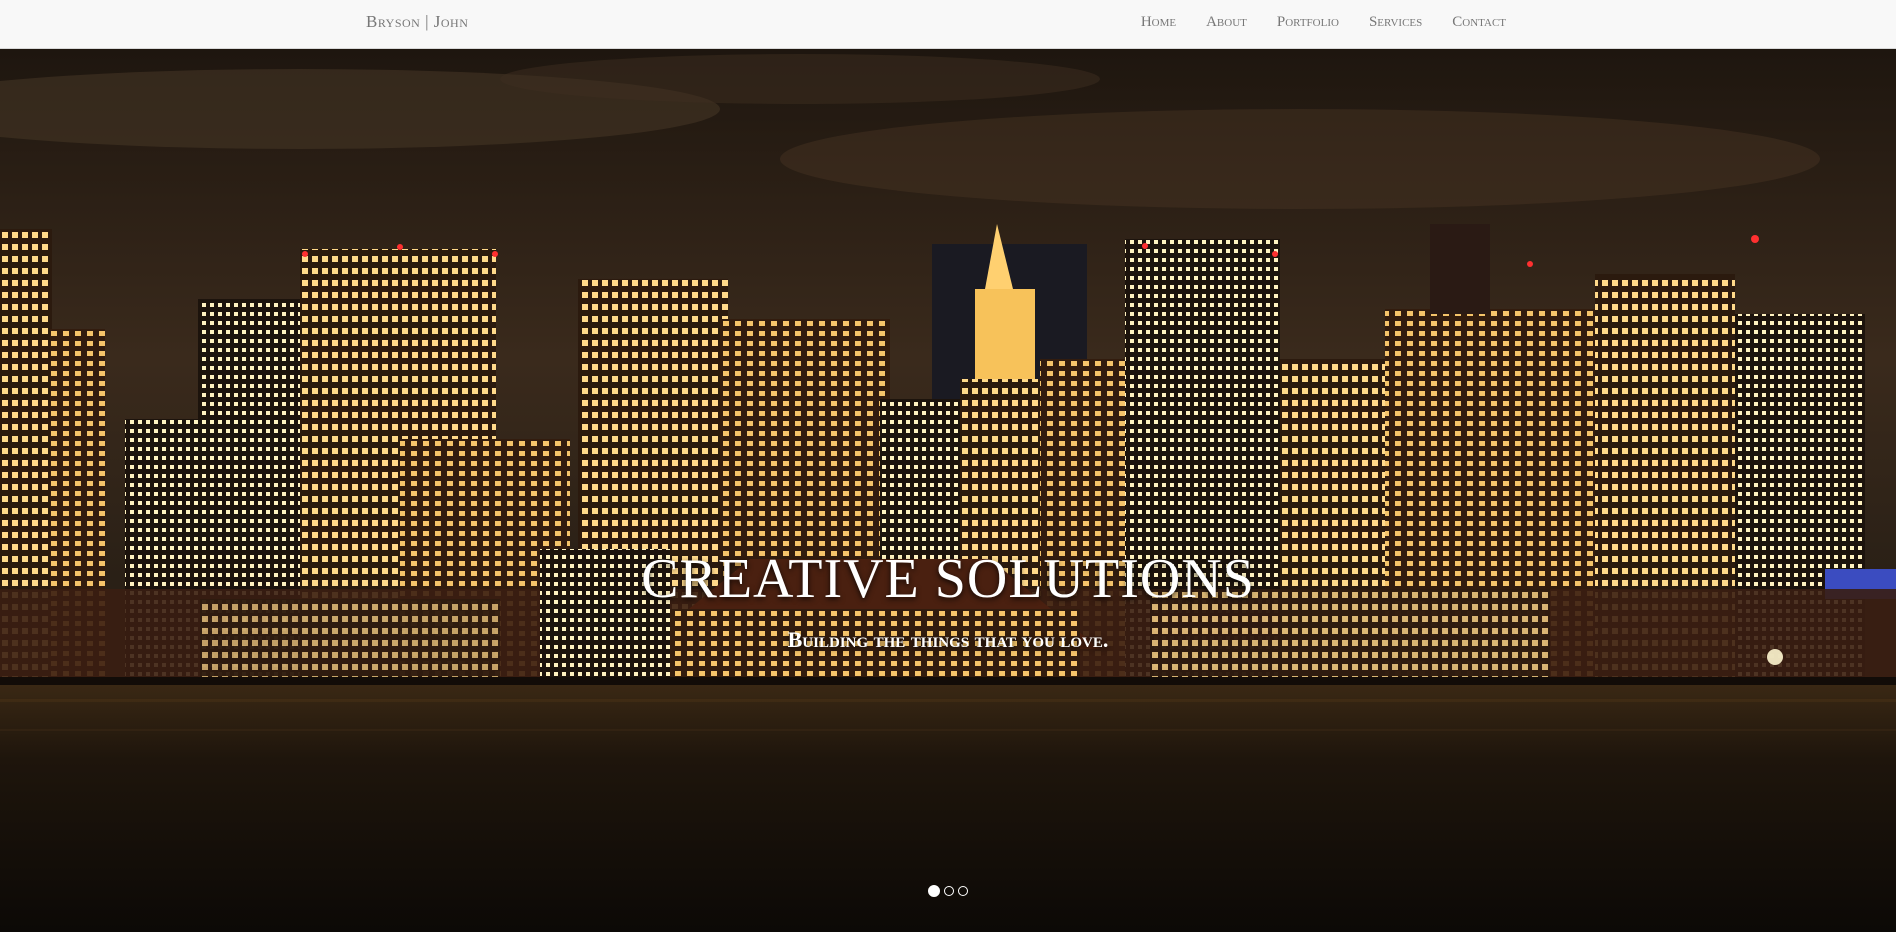  Describe the element at coordinates (1158, 22) in the screenshot. I see `nav-link-home: Home` at that location.